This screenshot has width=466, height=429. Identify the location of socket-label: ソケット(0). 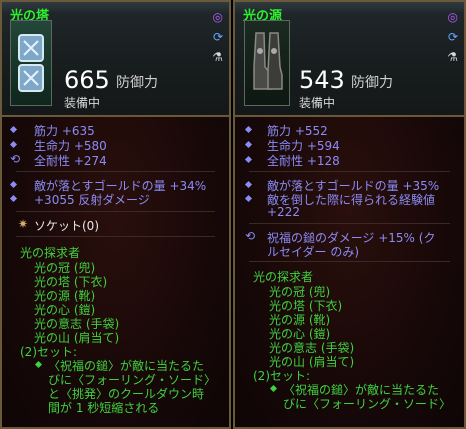
(66, 226).